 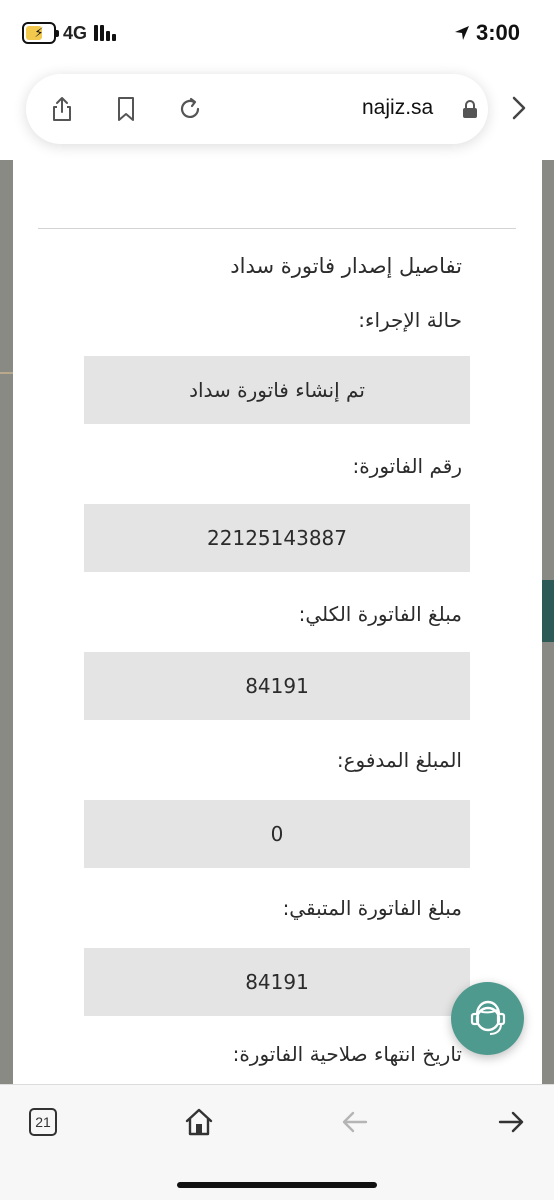 I want to click on forward-button, so click(x=511, y=1122).